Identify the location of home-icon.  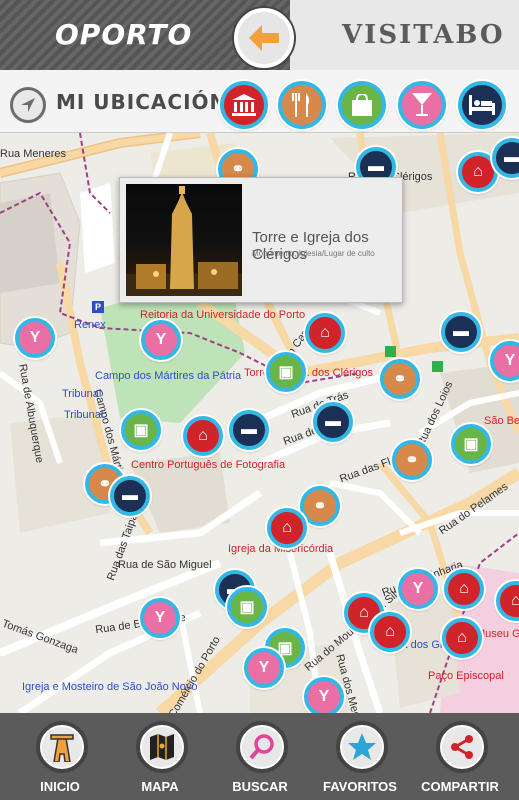
(62, 748).